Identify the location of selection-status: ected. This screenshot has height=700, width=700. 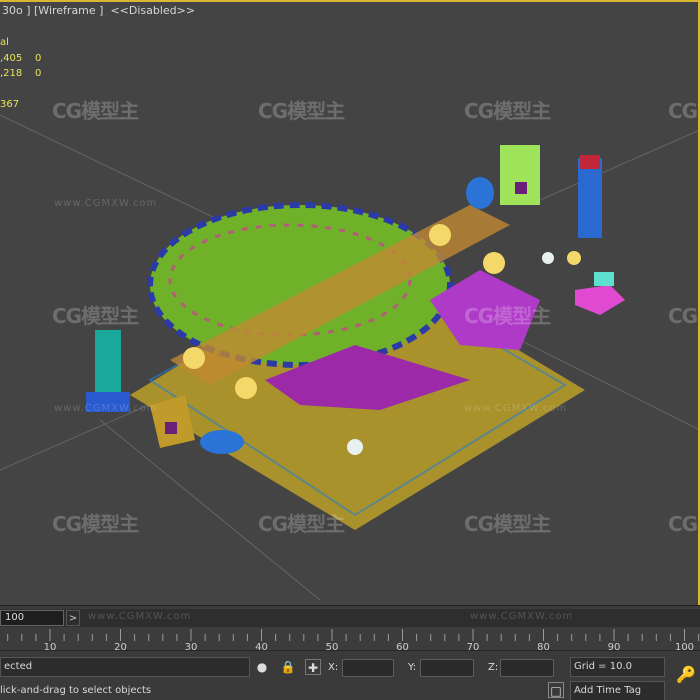
(125, 667).